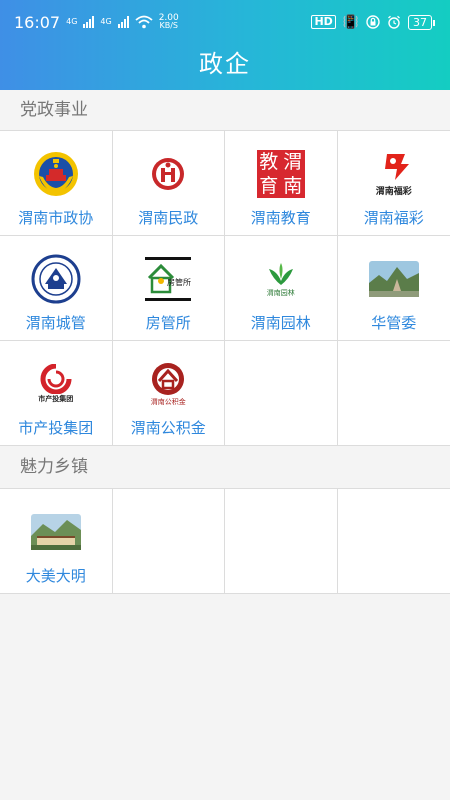 This screenshot has width=450, height=800. What do you see at coordinates (55, 323) in the screenshot?
I see `grid-item-label: 渭南城管` at bounding box center [55, 323].